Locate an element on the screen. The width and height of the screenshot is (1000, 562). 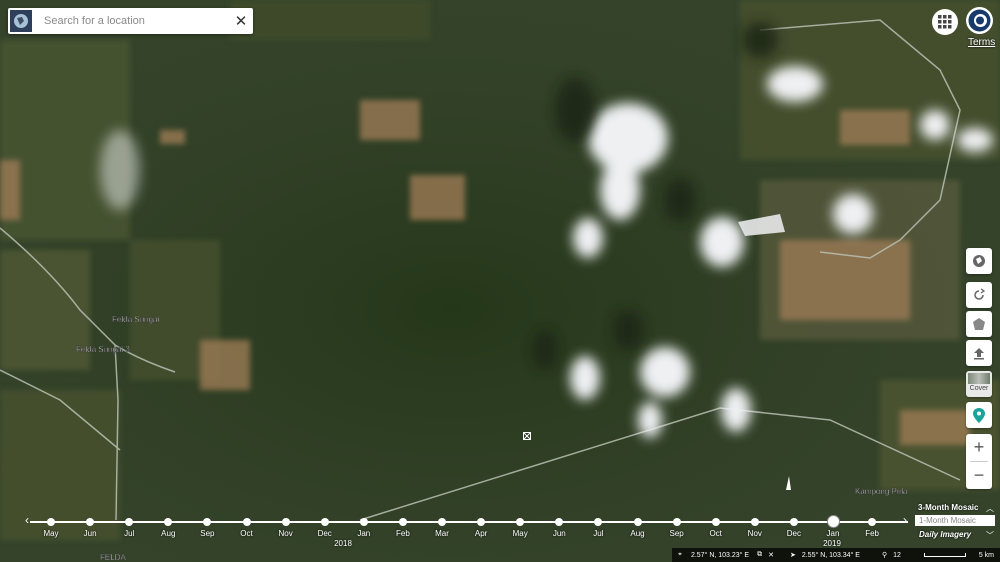
draw-polygon-button is located at coordinates (979, 324).